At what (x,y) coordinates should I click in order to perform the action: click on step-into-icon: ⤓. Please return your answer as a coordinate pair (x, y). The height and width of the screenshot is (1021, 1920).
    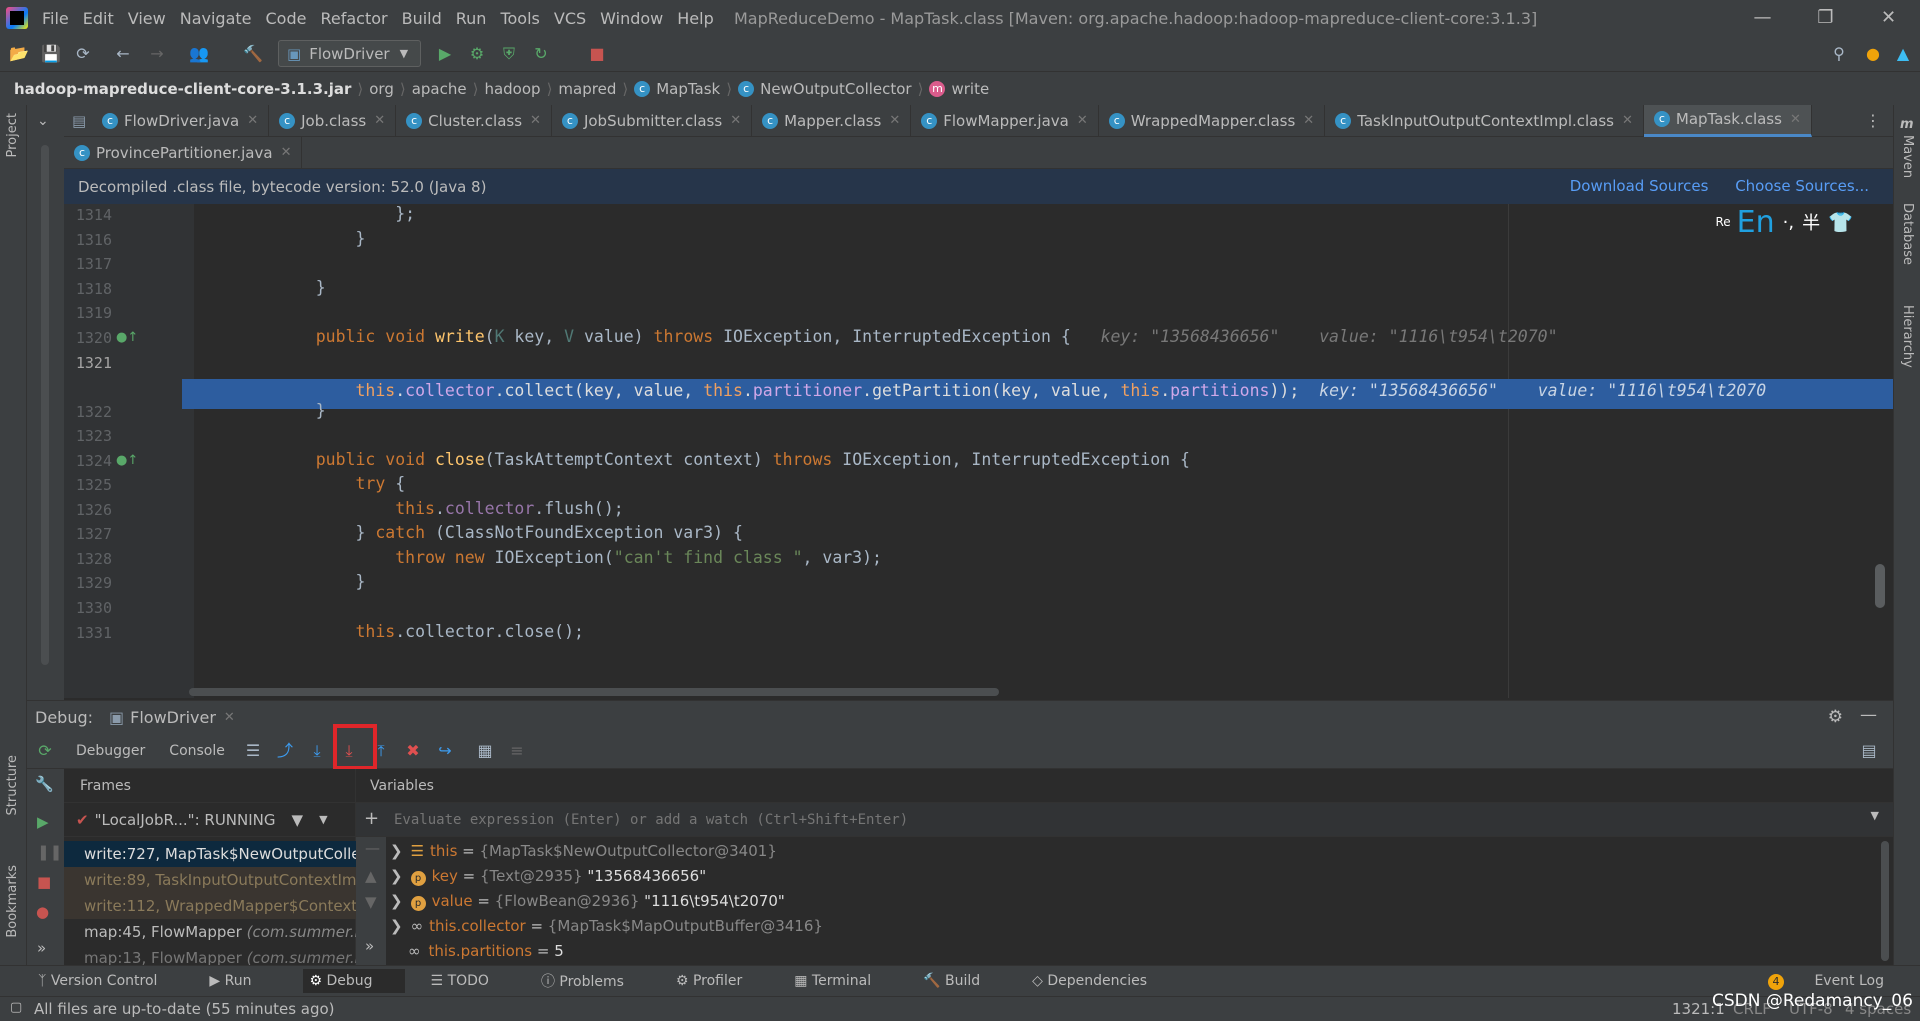
    Looking at the image, I should click on (317, 751).